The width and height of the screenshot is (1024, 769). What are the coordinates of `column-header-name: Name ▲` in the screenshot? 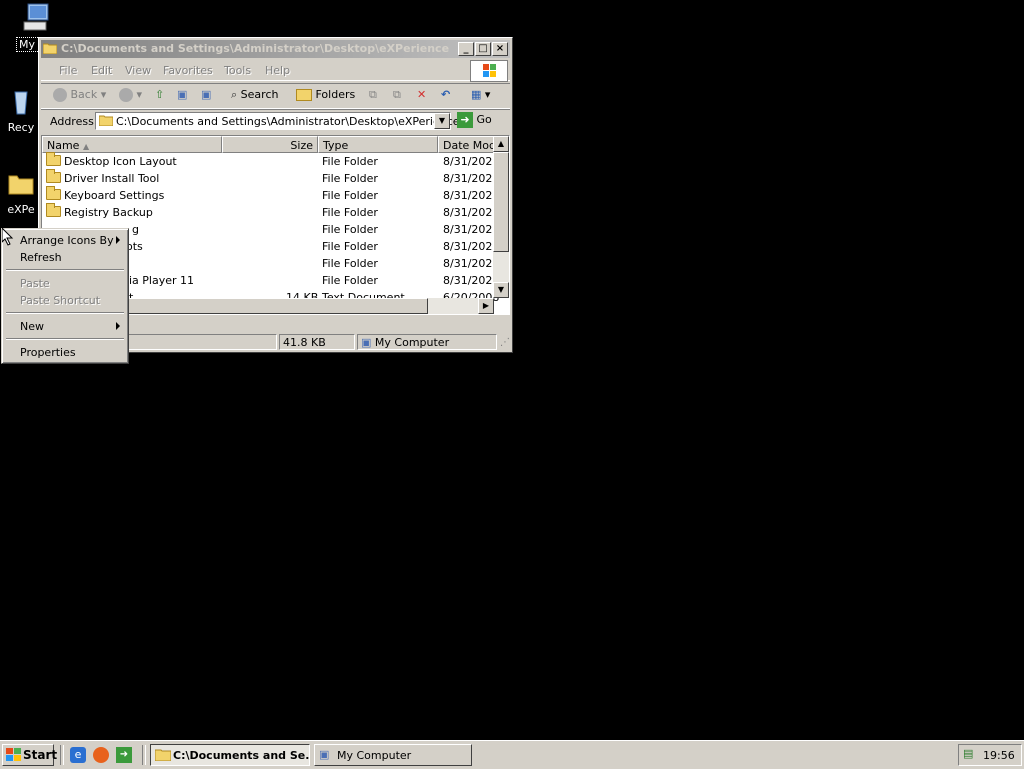 It's located at (132, 144).